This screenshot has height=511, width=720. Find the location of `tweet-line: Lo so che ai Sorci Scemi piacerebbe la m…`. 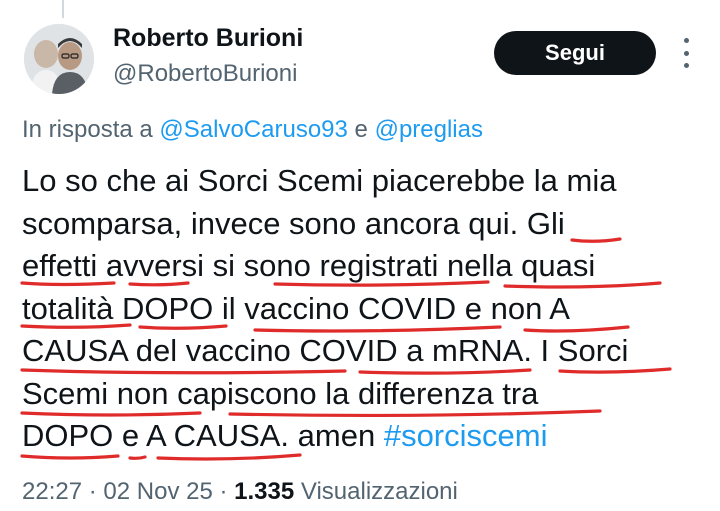

tweet-line: Lo so che ai Sorci Scemi piacerebbe la m… is located at coordinates (319, 180).